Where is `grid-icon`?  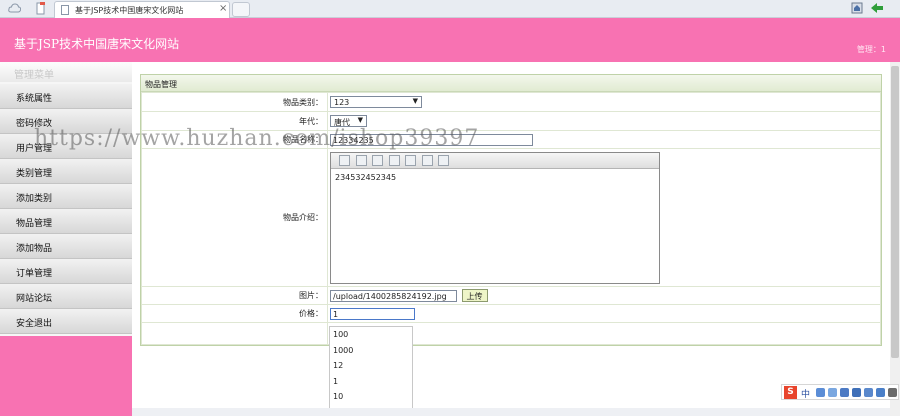 grid-icon is located at coordinates (856, 392).